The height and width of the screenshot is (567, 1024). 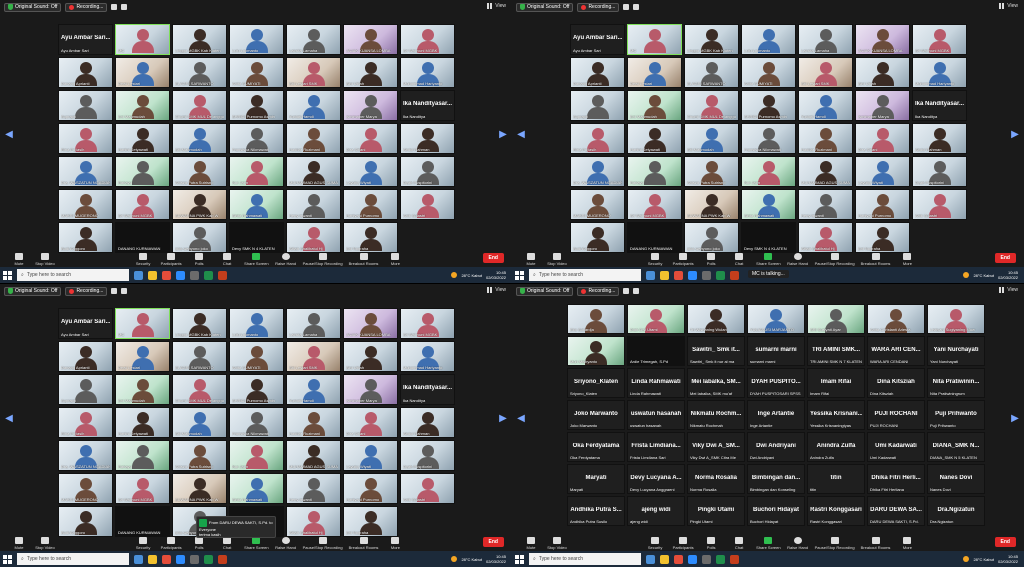 I want to click on participant-tile: titin titin, so click(x=836, y=479).